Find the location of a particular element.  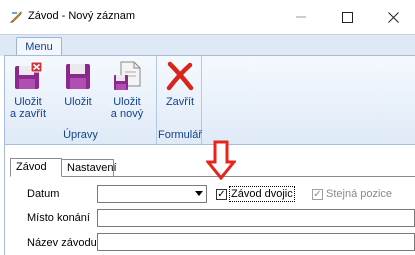

datum-dropdown-button is located at coordinates (199, 194).